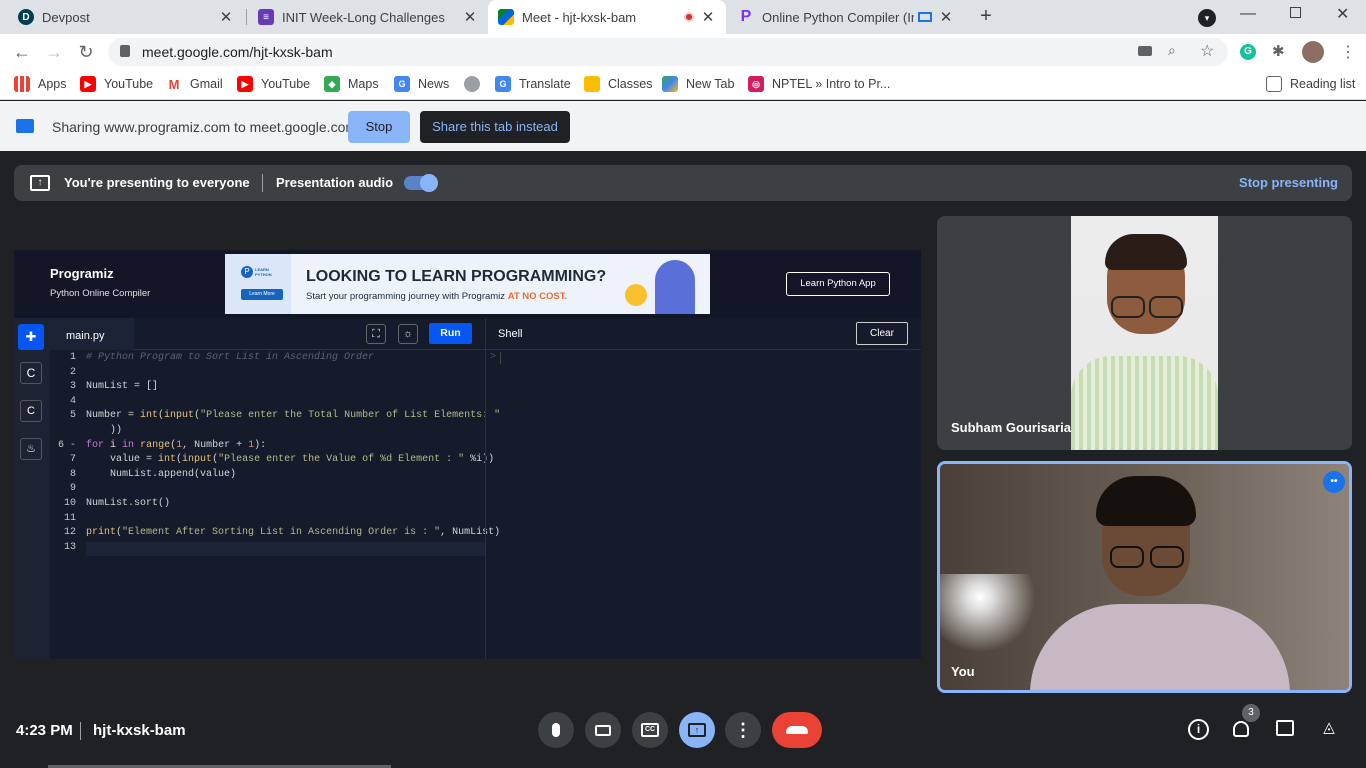 The height and width of the screenshot is (768, 1366). What do you see at coordinates (126, 17) in the screenshot?
I see `tab-devpost: D Devpost ✕` at bounding box center [126, 17].